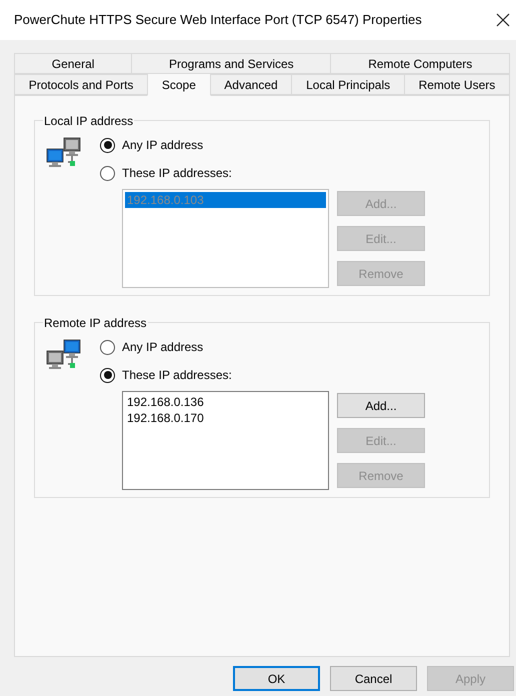 The height and width of the screenshot is (696, 516). Describe the element at coordinates (276, 678) in the screenshot. I see `dialog-button: OK` at that location.